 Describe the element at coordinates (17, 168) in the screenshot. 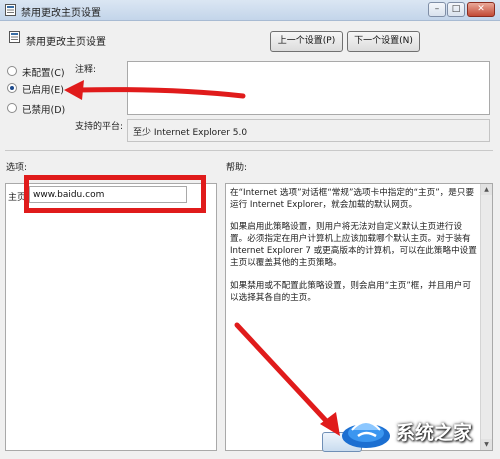

I see `options-label: 选项:` at that location.